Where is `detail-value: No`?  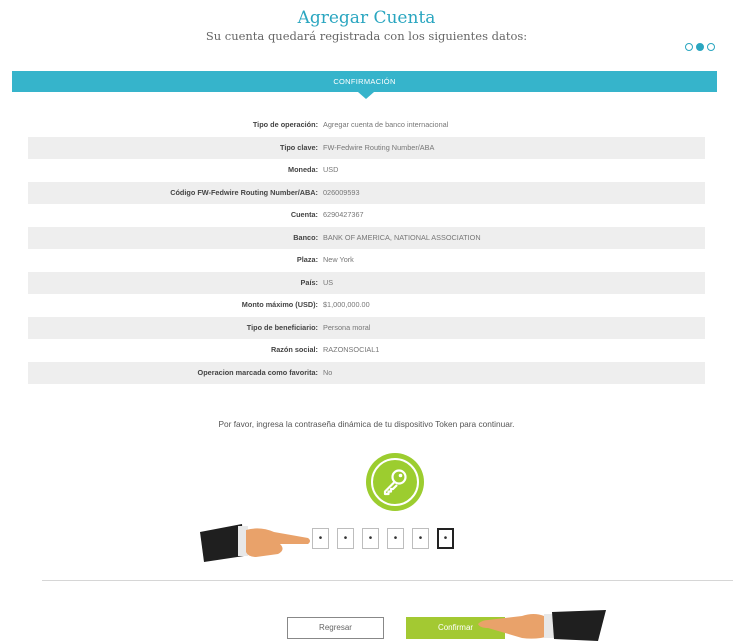 detail-value: No is located at coordinates (328, 372).